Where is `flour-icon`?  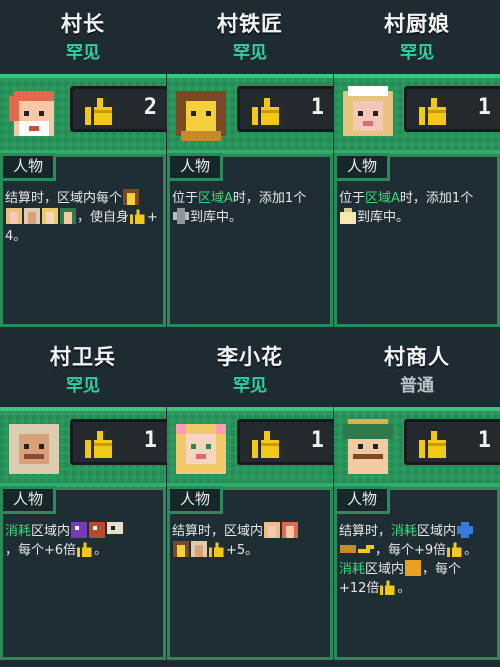
flour-icon is located at coordinates (348, 216).